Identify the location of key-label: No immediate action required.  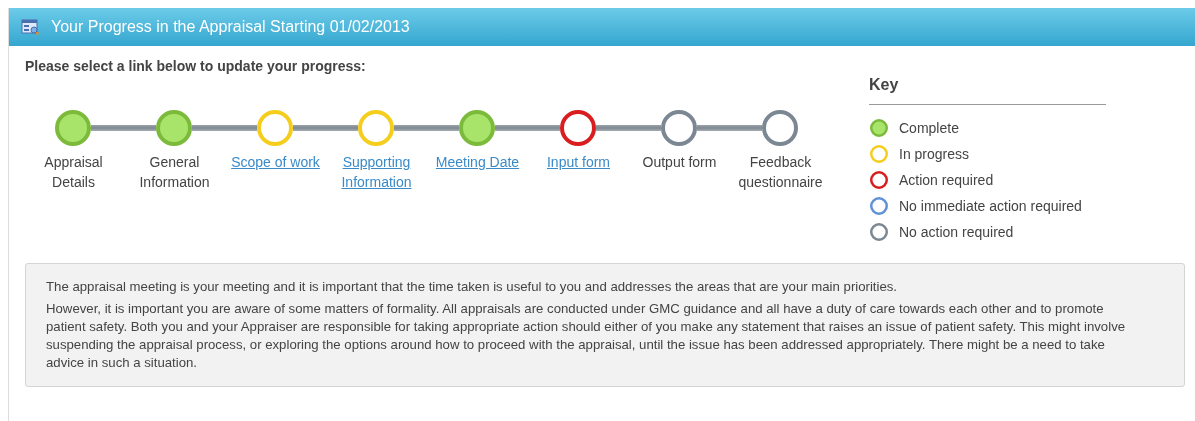
(990, 206).